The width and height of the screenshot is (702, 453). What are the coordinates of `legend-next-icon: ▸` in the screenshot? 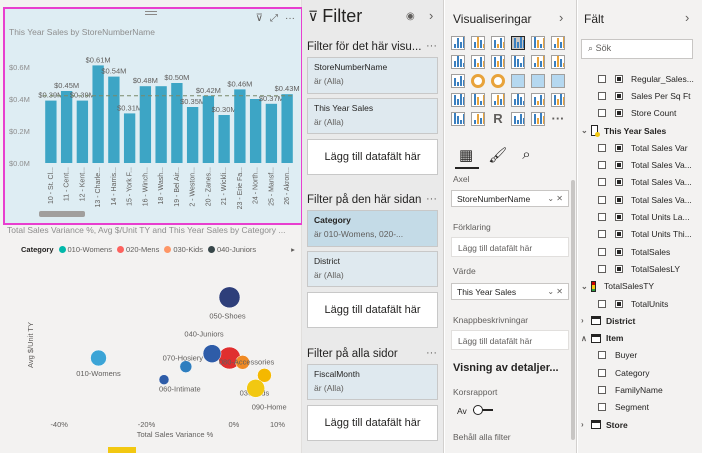 It's located at (293, 249).